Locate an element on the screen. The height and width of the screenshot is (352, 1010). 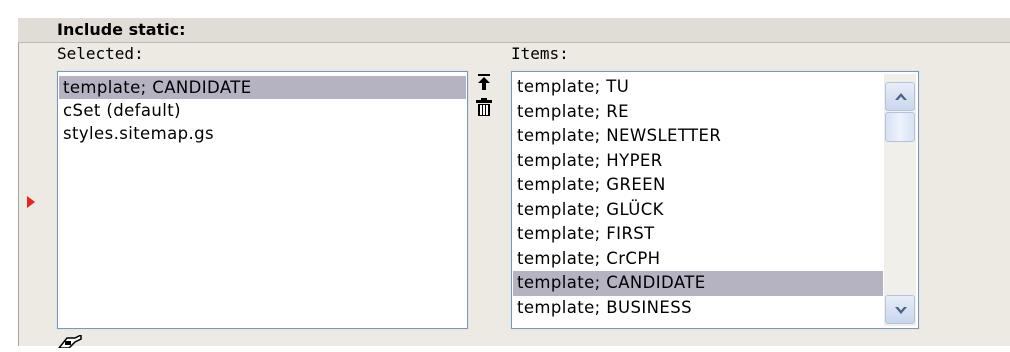
list-item: template; HYPER is located at coordinates (698, 161).